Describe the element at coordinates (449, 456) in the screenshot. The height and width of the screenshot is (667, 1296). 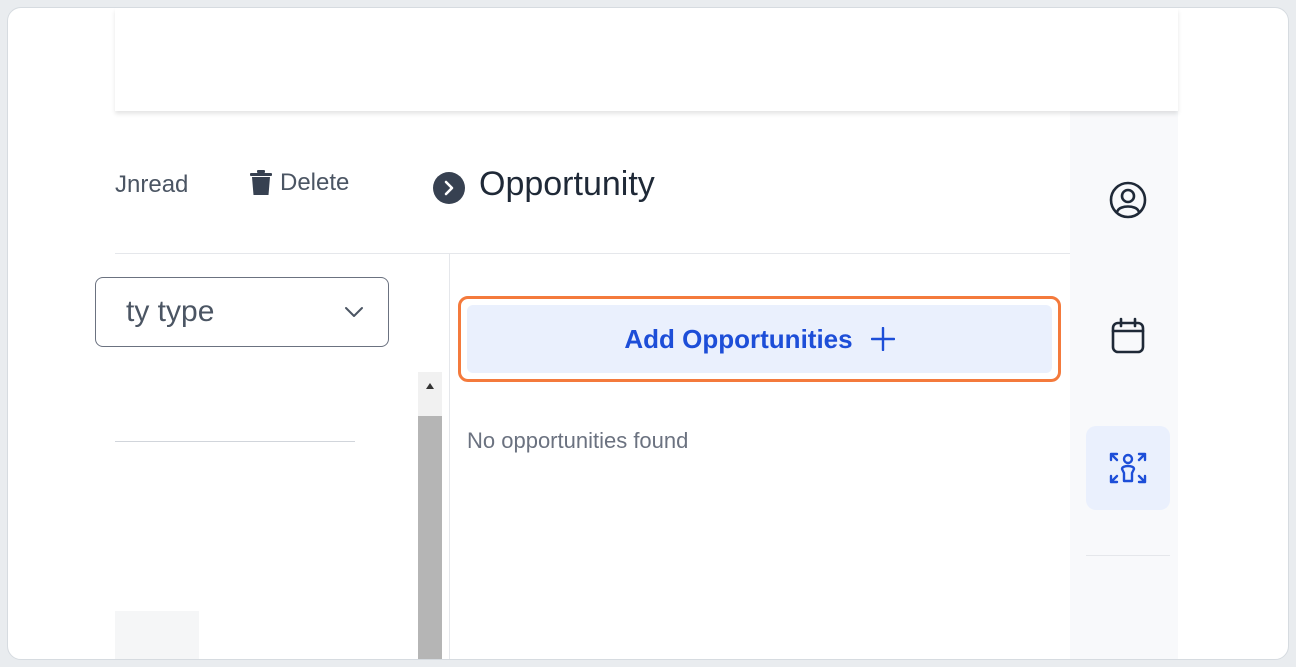
I see `pane-divider` at that location.